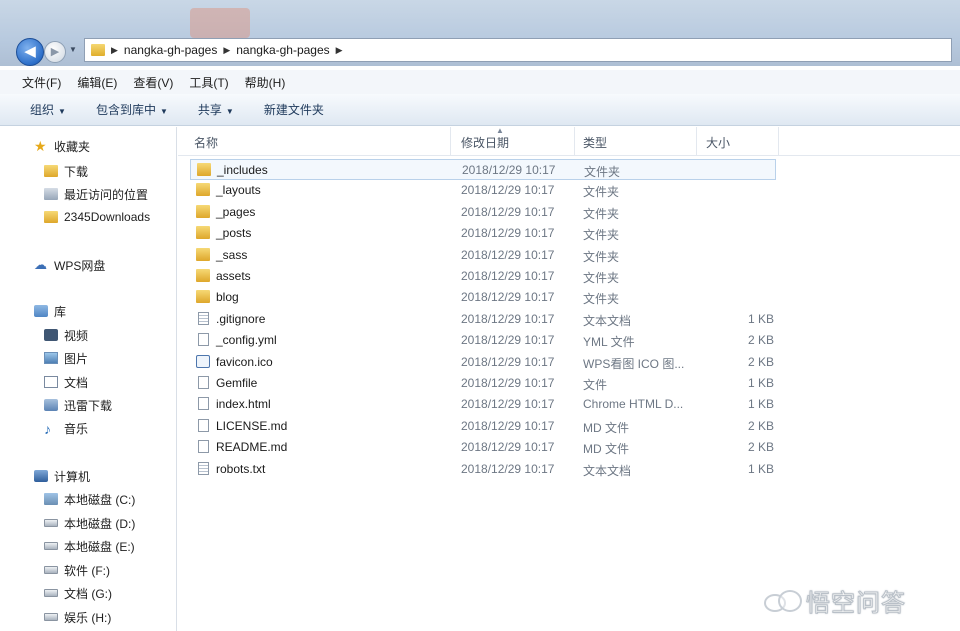  Describe the element at coordinates (89, 546) in the screenshot. I see `nav-item-drive-e: 本地磁盘 (E:)` at that location.